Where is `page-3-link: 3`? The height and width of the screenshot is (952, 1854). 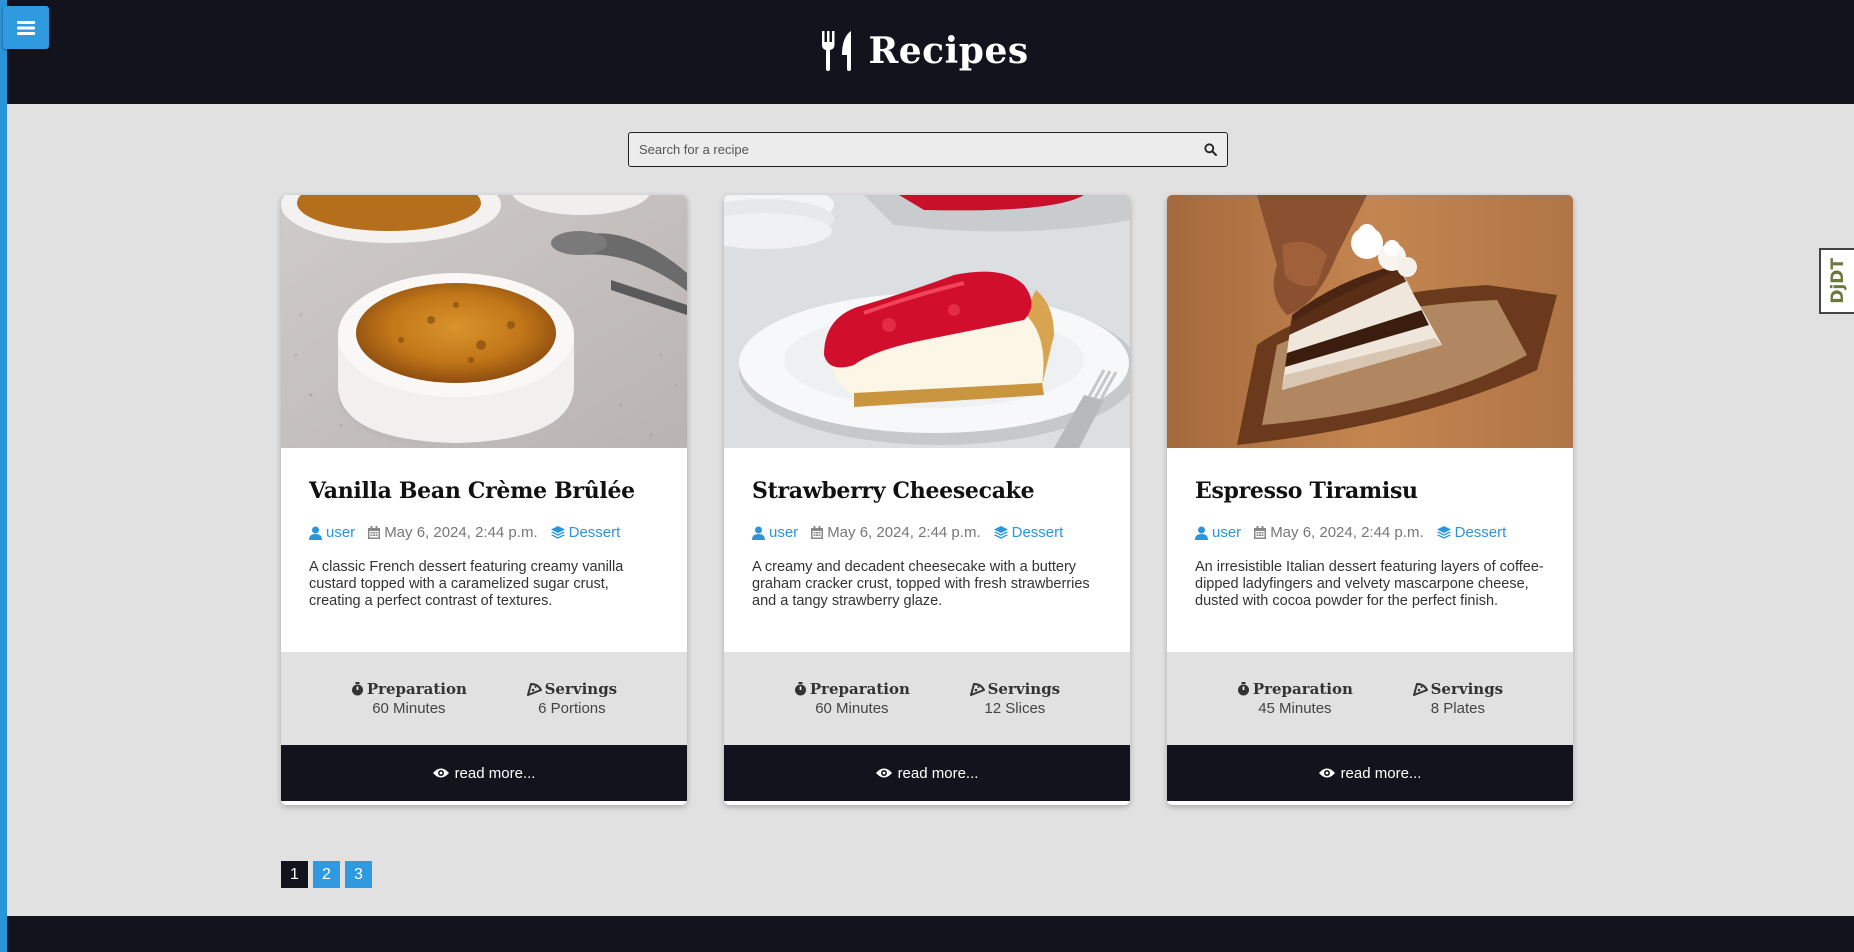 page-3-link: 3 is located at coordinates (358, 874).